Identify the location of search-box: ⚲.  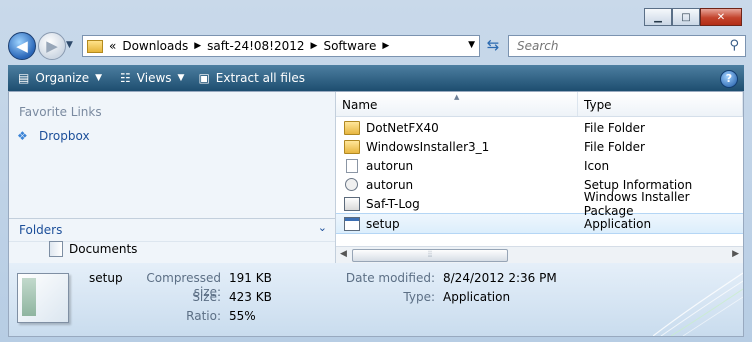
(627, 46).